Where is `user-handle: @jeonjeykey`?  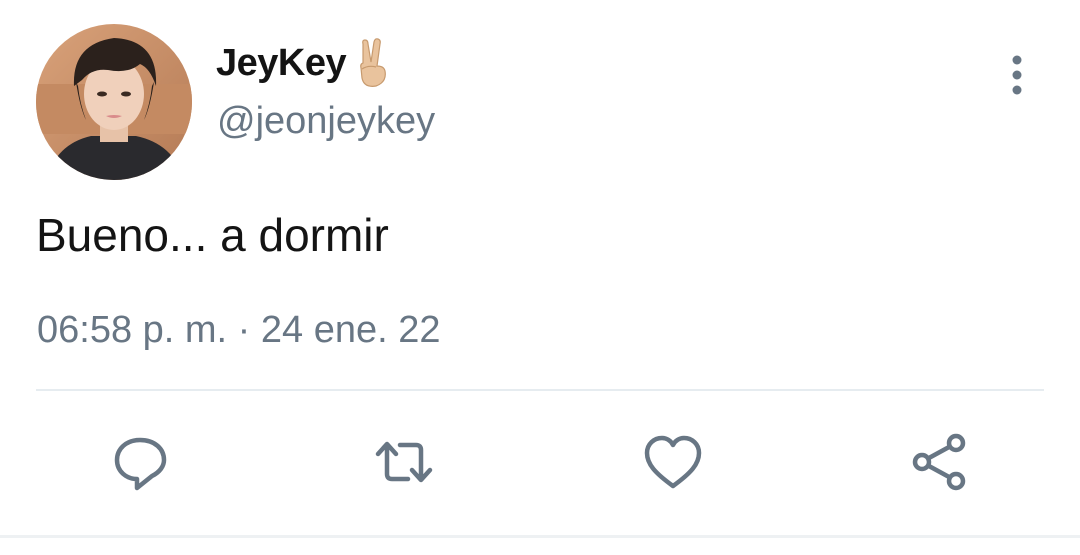 user-handle: @jeonjeykey is located at coordinates (326, 121).